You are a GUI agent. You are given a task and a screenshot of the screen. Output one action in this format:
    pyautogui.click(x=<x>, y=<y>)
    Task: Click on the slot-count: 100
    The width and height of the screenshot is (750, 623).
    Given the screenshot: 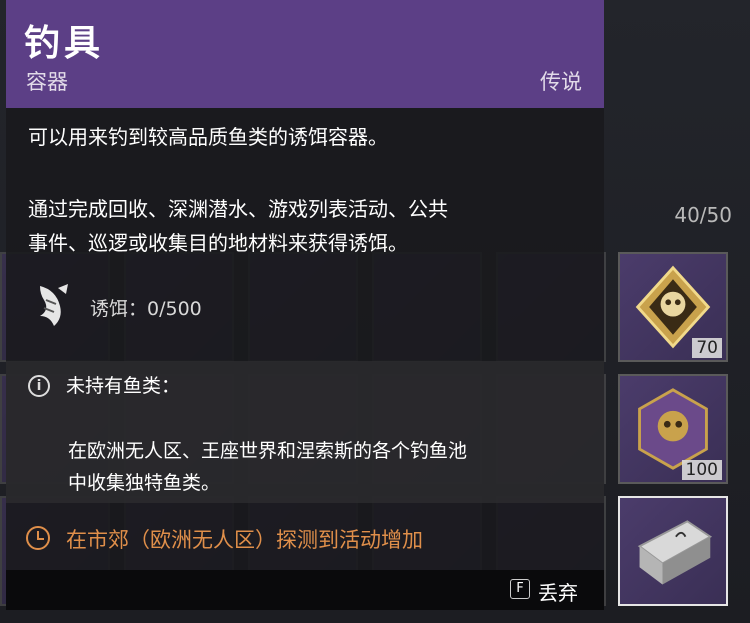 What is the action you would take?
    pyautogui.click(x=701, y=470)
    